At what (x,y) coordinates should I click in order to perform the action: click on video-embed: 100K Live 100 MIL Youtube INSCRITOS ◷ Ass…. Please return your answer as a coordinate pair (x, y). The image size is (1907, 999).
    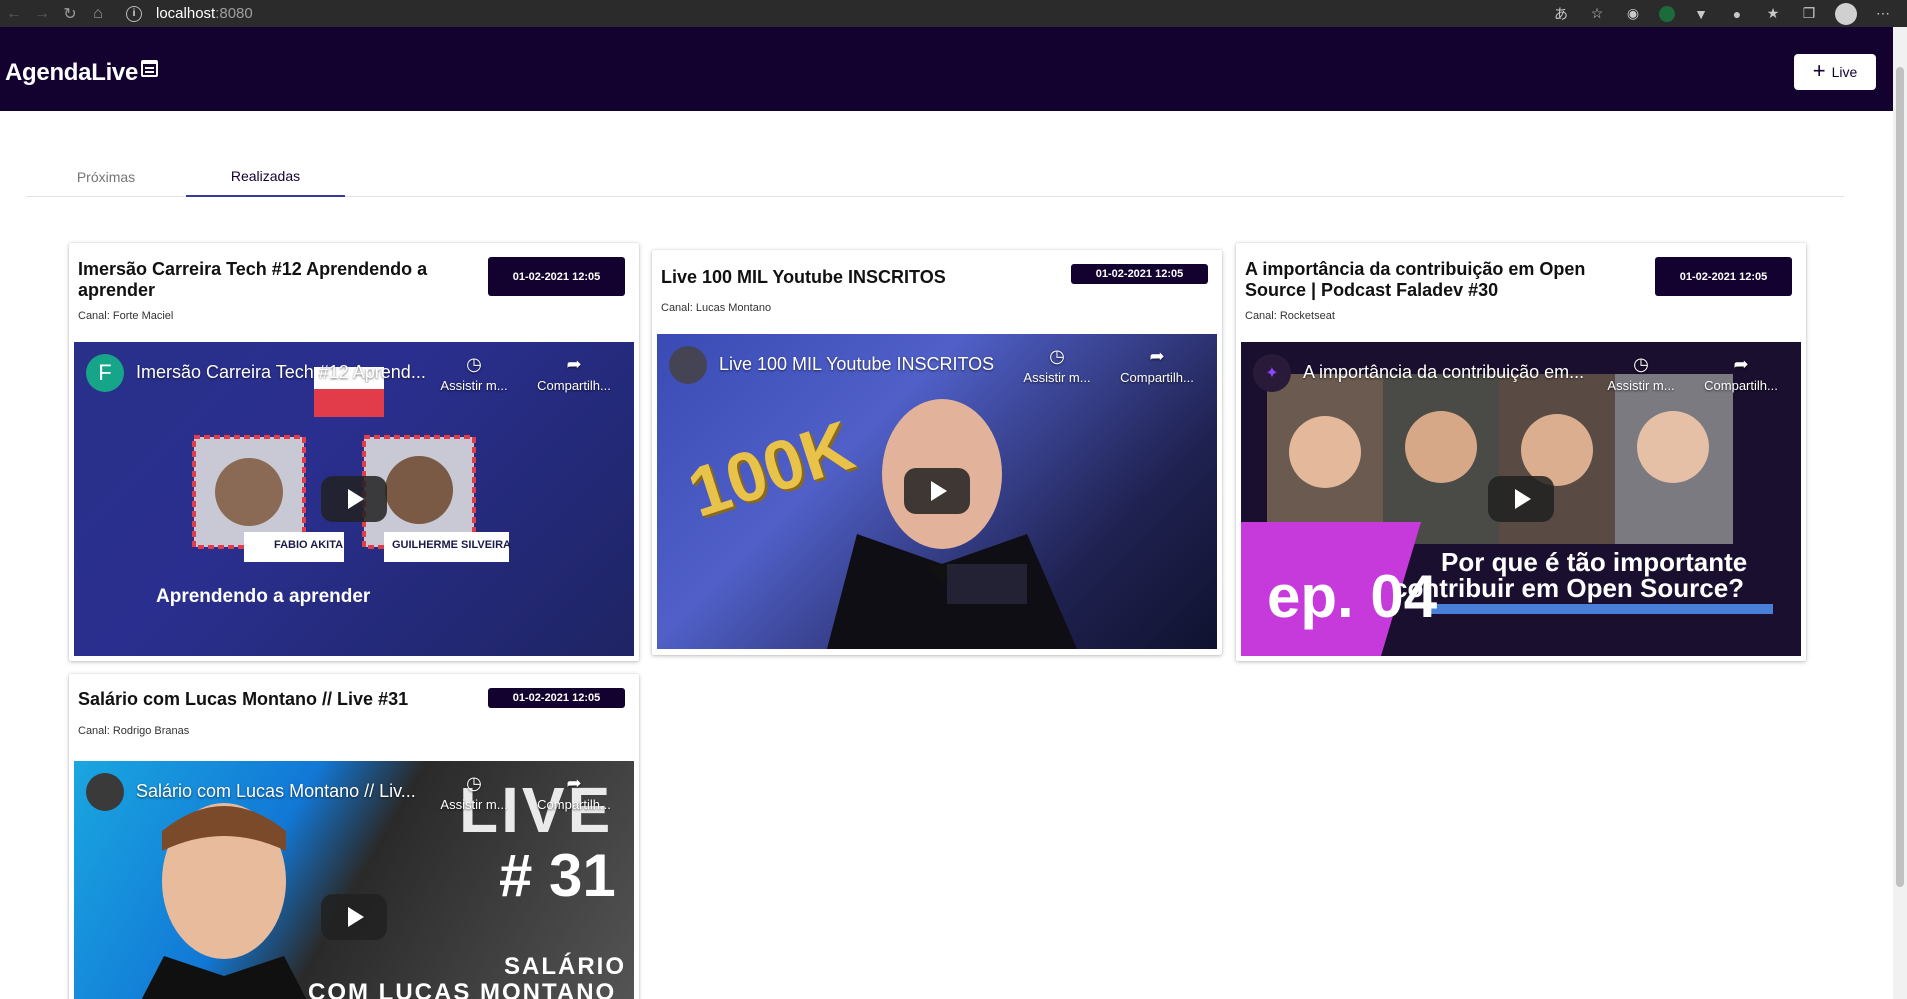
    Looking at the image, I should click on (937, 491).